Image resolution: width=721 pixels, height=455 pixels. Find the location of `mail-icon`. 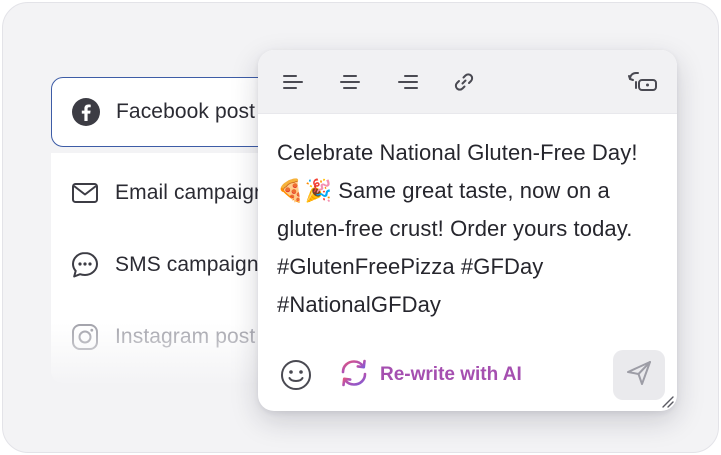

mail-icon is located at coordinates (85, 193).